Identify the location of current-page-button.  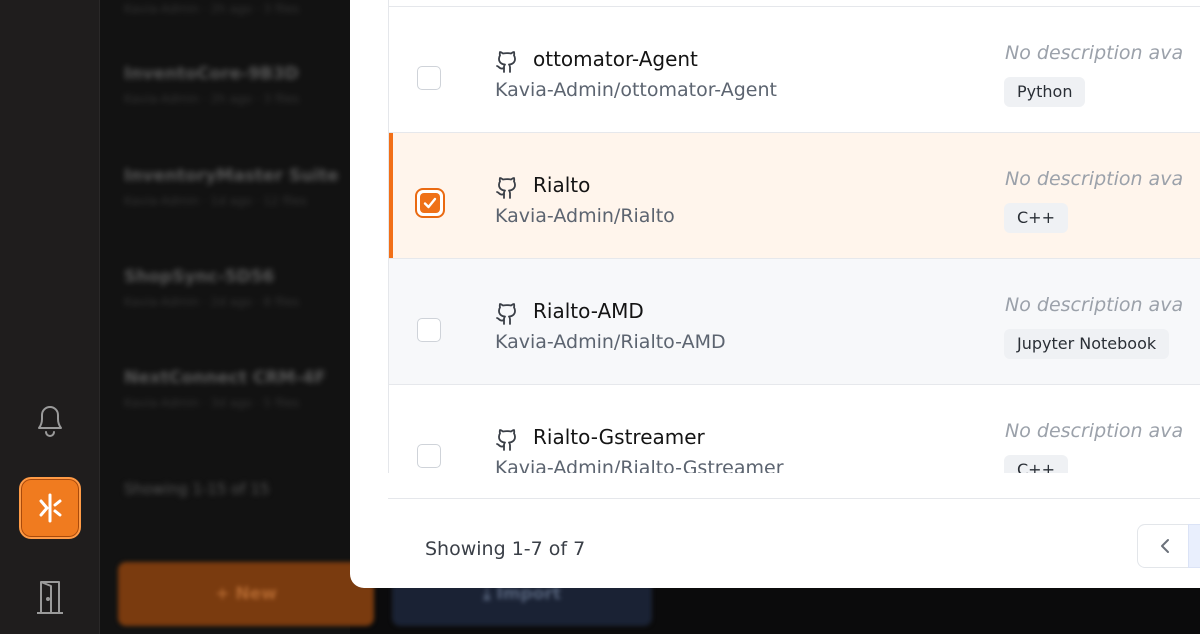
(1194, 546).